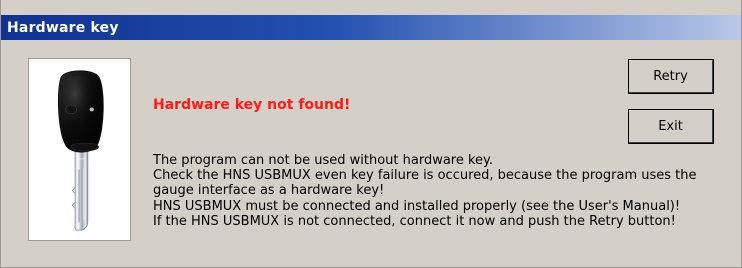  Describe the element at coordinates (671, 126) in the screenshot. I see `exit-button: Exit` at that location.